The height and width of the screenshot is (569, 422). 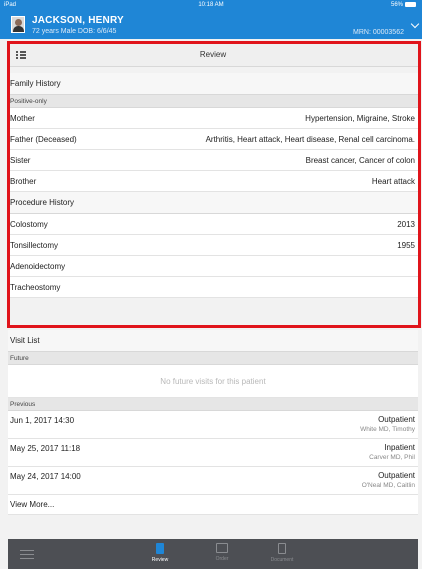 What do you see at coordinates (388, 485) in the screenshot?
I see `visit-provider: O'Neal MD, Caitlin` at bounding box center [388, 485].